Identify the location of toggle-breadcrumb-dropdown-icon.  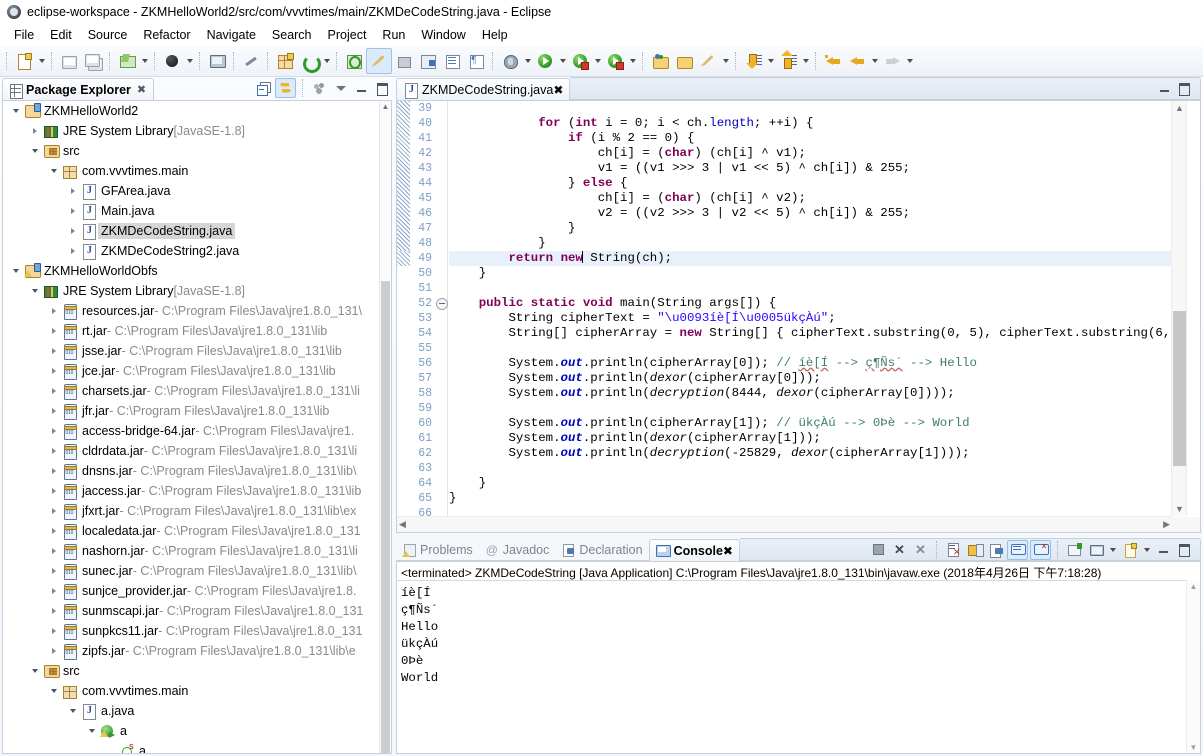
(144, 61).